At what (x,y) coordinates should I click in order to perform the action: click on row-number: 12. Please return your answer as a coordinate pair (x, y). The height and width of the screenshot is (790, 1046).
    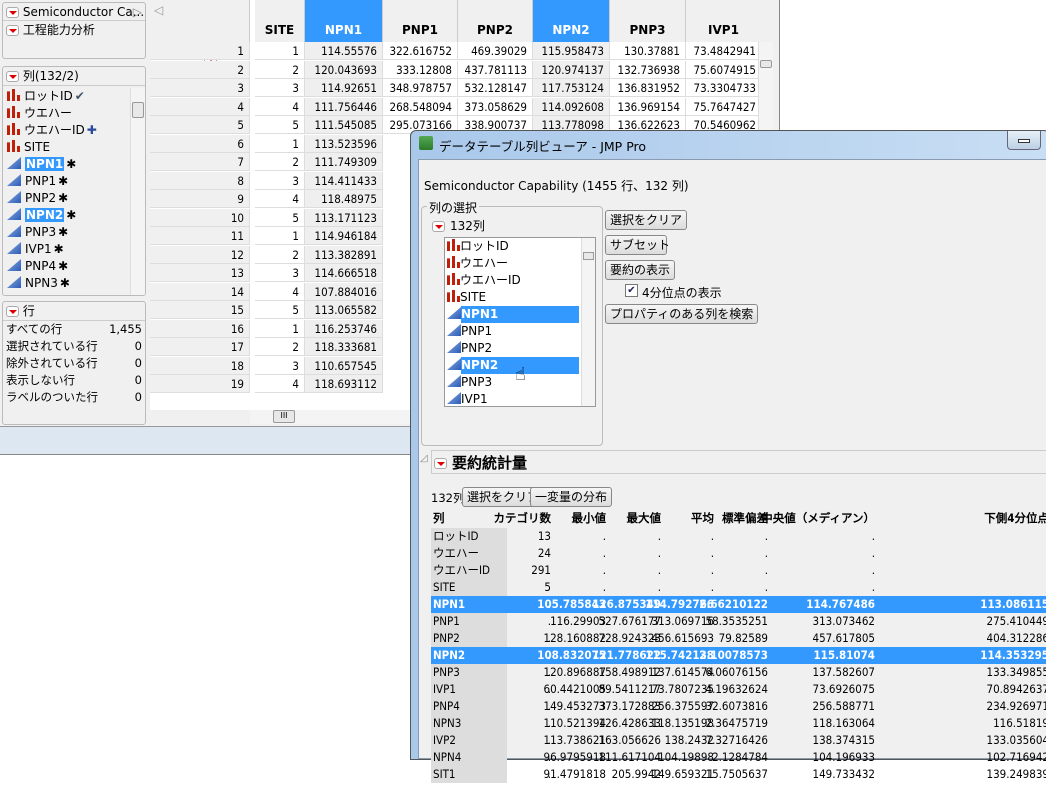
    Looking at the image, I should click on (200, 255).